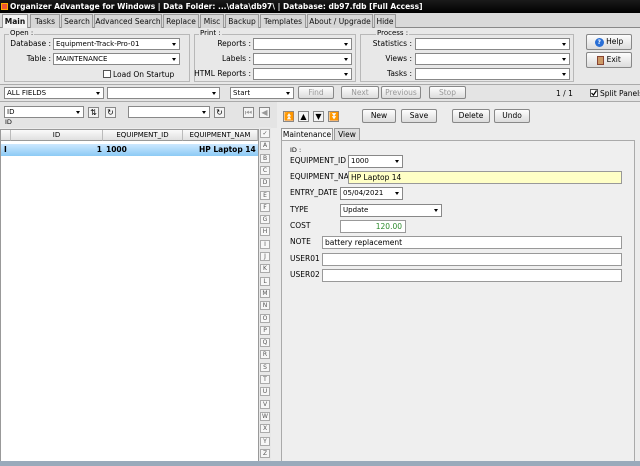 The width and height of the screenshot is (640, 466). I want to click on find-button: Find, so click(316, 92).